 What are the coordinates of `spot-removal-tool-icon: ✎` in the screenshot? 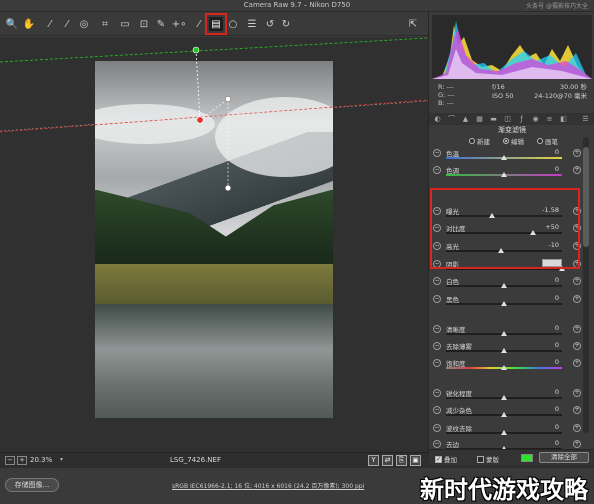 It's located at (161, 24).